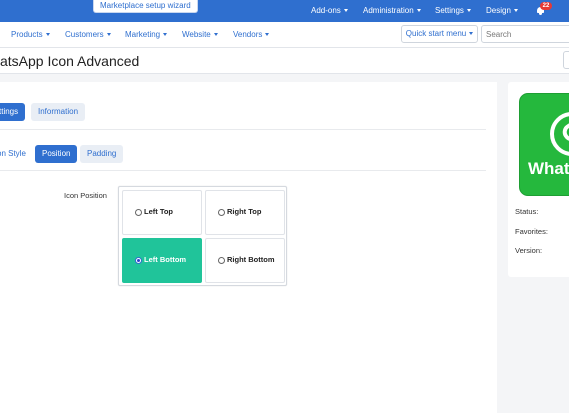 This screenshot has height=413, width=569. I want to click on option-label: Left Bottom, so click(165, 259).